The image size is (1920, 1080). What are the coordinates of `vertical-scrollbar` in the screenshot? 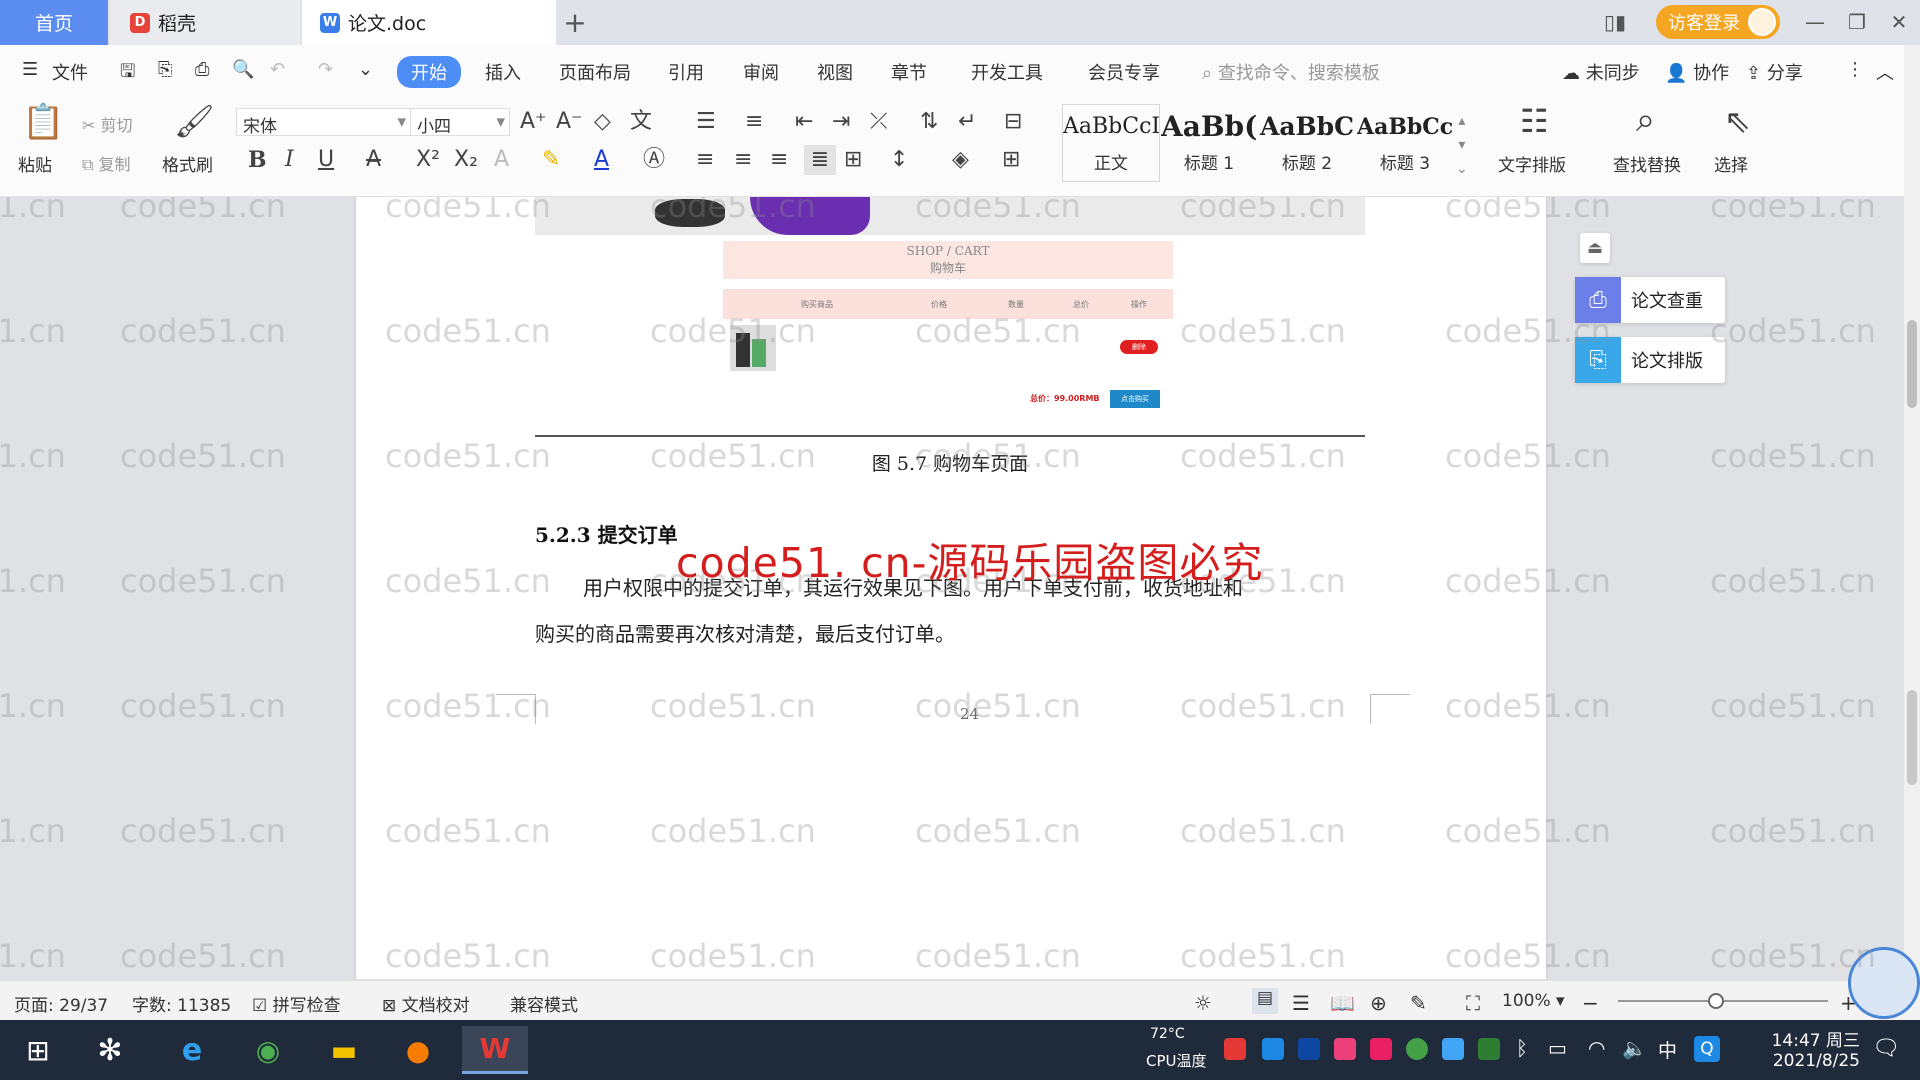 It's located at (1912, 512).